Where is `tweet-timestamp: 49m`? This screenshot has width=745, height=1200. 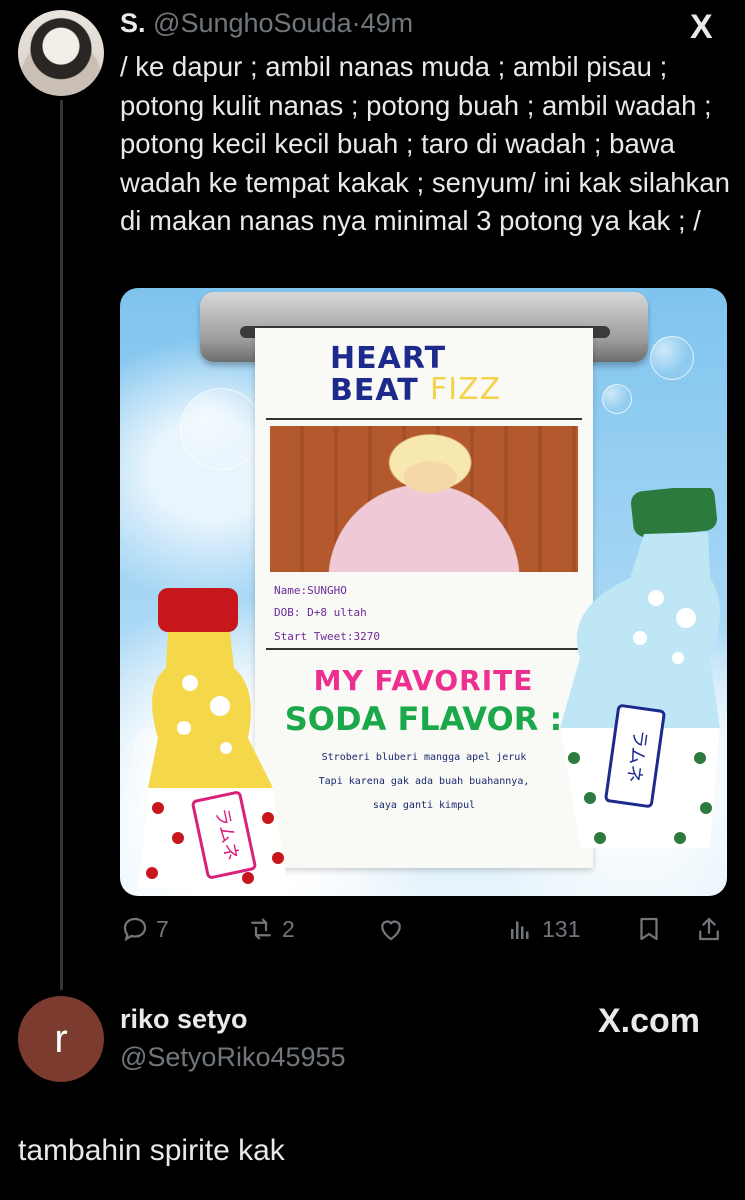
tweet-timestamp: 49m is located at coordinates (387, 23).